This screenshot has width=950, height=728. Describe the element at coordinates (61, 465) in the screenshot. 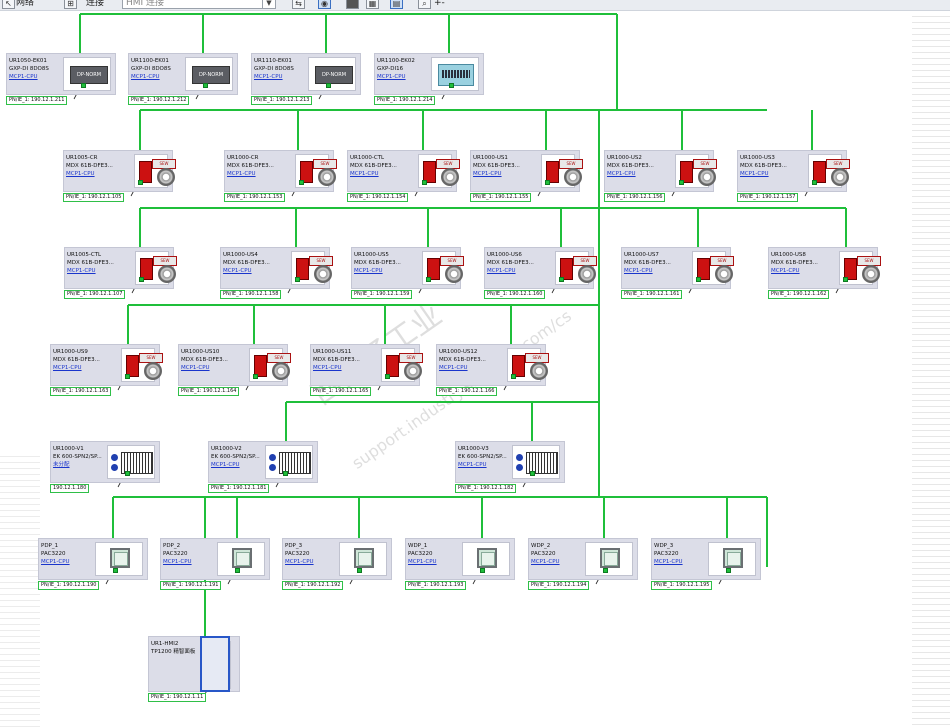

I see `io-controller-link: 未分配` at that location.